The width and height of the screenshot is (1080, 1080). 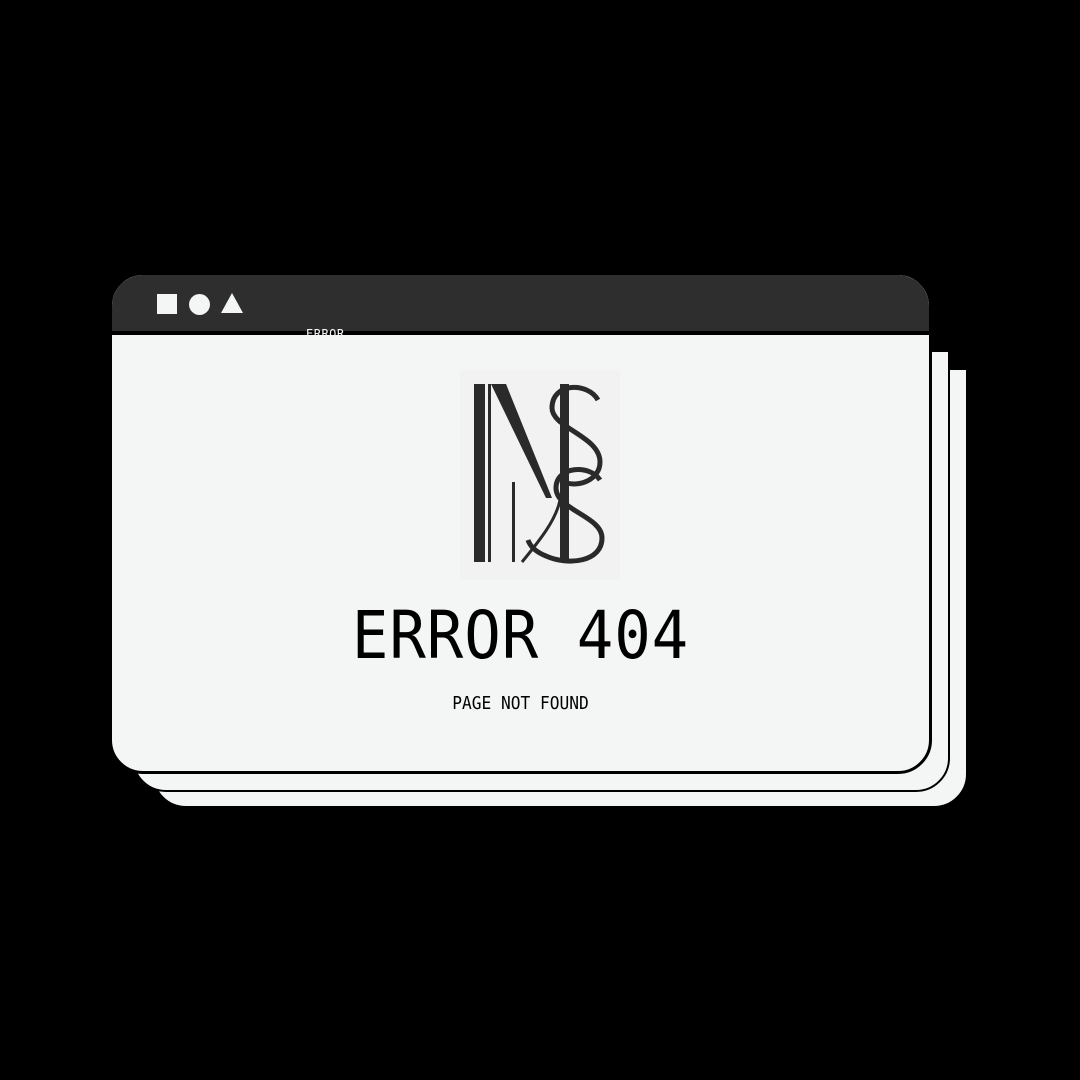 I want to click on error-title: ERROR 404, so click(x=520, y=635).